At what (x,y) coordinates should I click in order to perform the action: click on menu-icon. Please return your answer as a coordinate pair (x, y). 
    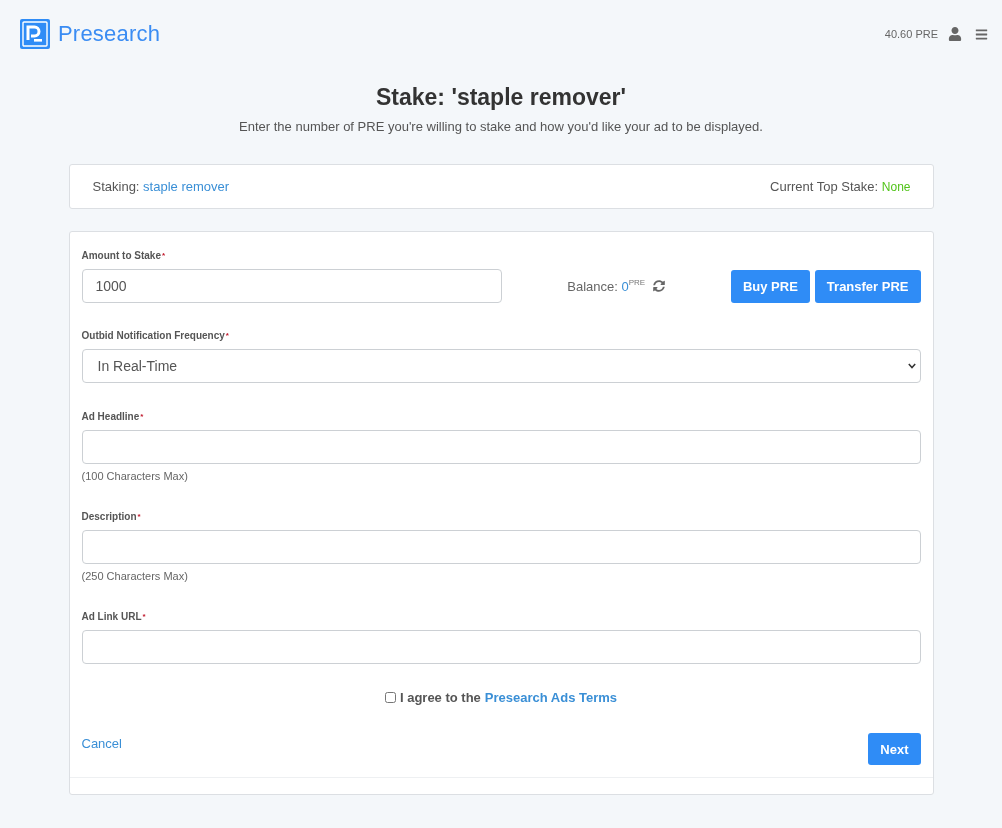
    Looking at the image, I should click on (981, 34).